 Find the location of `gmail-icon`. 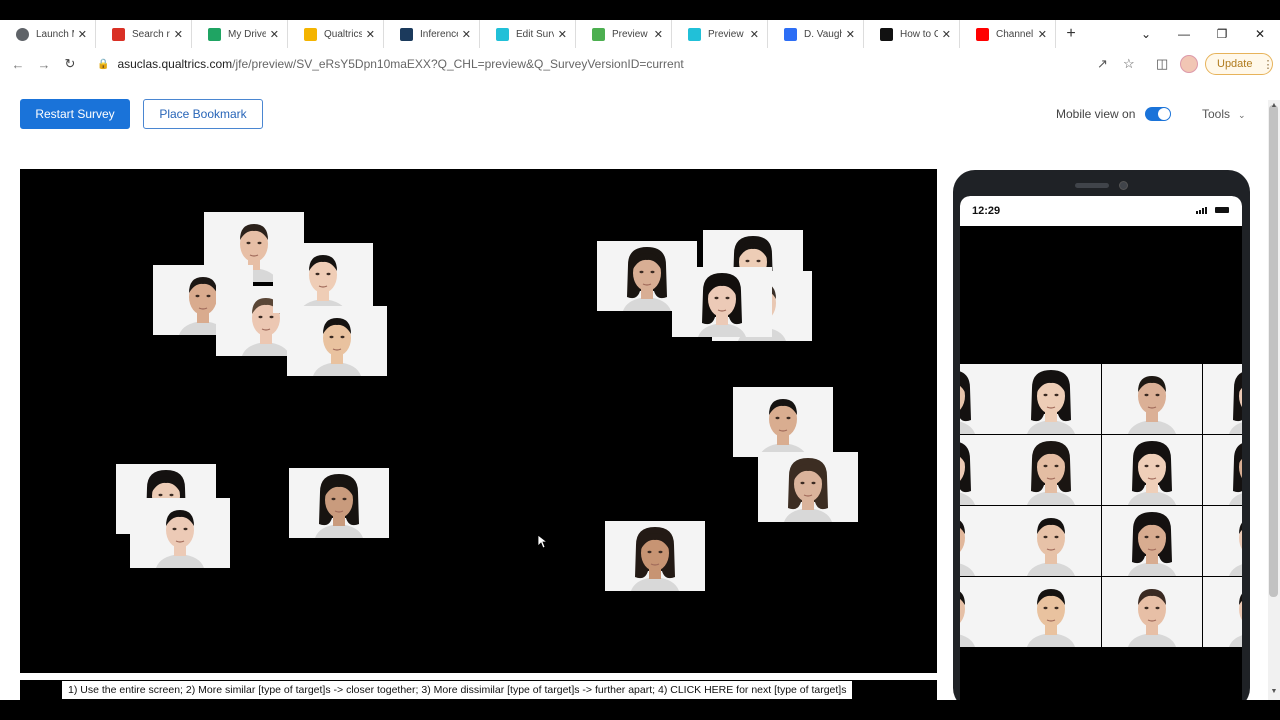

gmail-icon is located at coordinates (118, 34).